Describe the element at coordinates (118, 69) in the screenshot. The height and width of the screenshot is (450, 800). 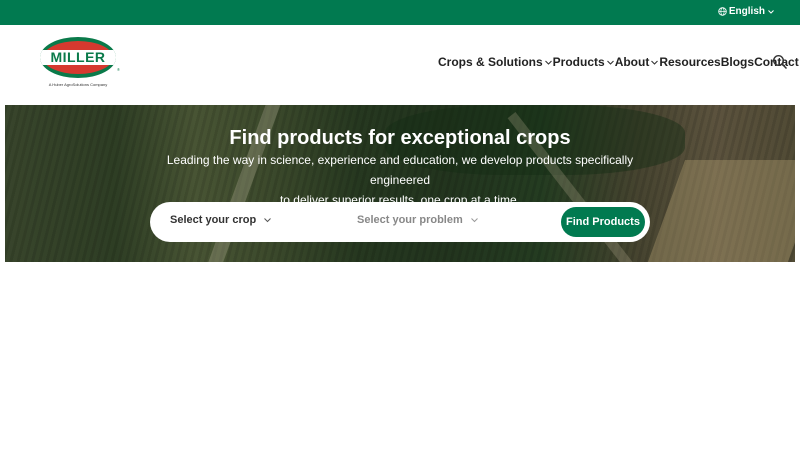
I see `logo-registered-mark: ®` at that location.